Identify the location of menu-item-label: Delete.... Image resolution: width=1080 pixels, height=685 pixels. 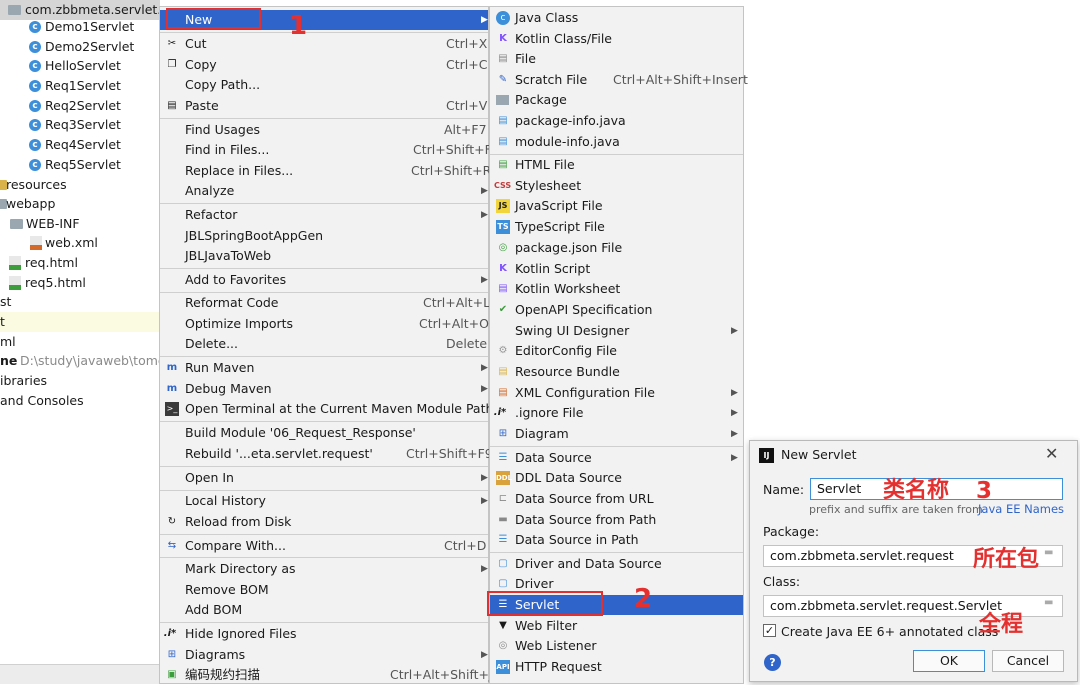
(211, 343).